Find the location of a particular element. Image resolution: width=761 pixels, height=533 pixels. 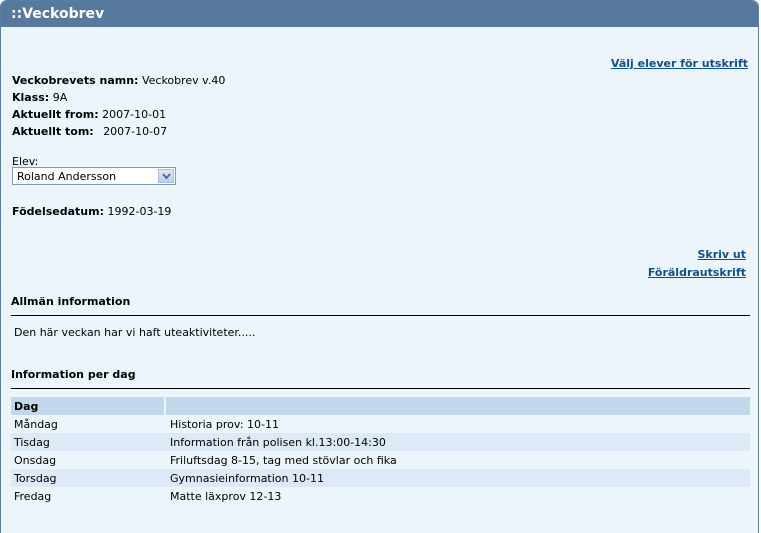

table-row: Fredag Matte läxprov 12-13 is located at coordinates (380, 496).